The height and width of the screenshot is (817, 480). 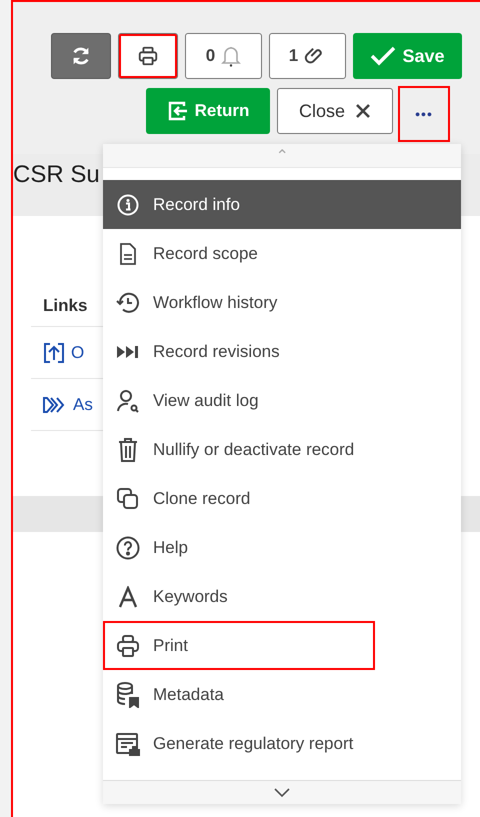 I want to click on exit-icon, so click(x=177, y=111).